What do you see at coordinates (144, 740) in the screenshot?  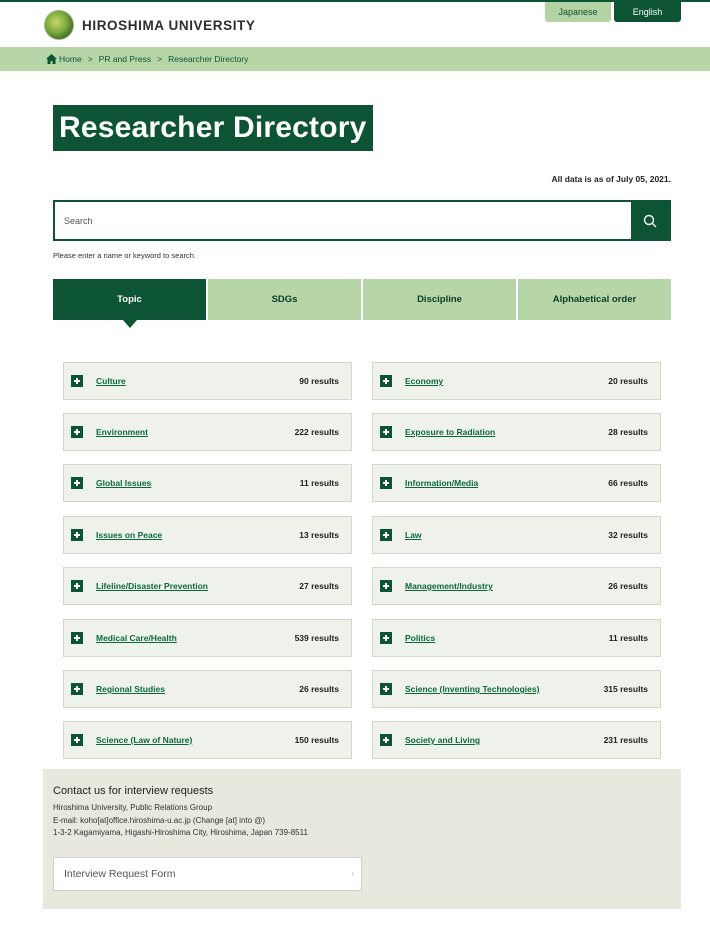 I see `topic-link: Science (Law of Nature)` at bounding box center [144, 740].